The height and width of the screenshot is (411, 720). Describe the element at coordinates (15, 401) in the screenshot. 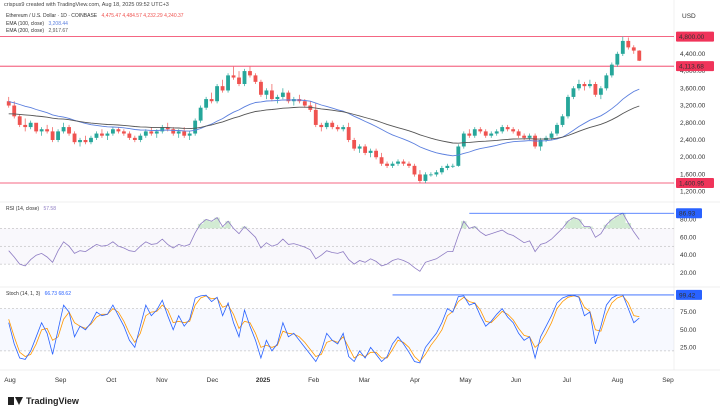

I see `tradingview-icon` at that location.